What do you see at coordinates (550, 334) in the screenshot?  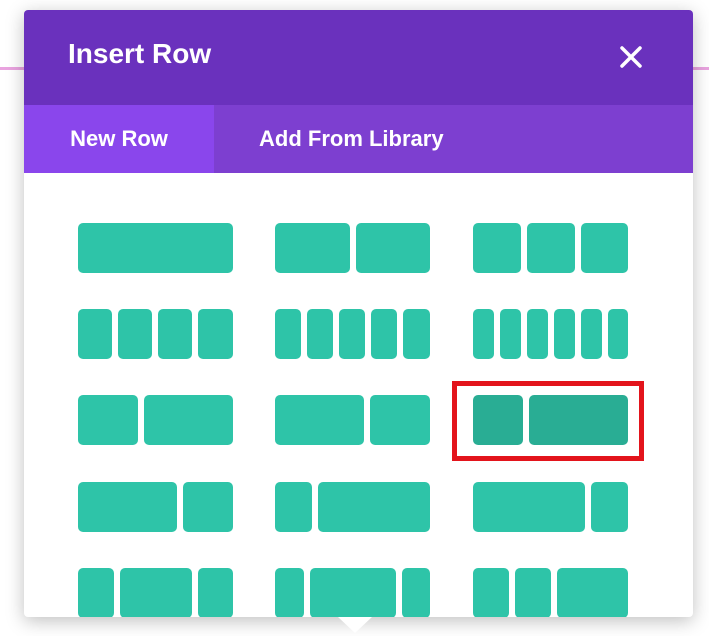 I see `layout-1-6x6` at bounding box center [550, 334].